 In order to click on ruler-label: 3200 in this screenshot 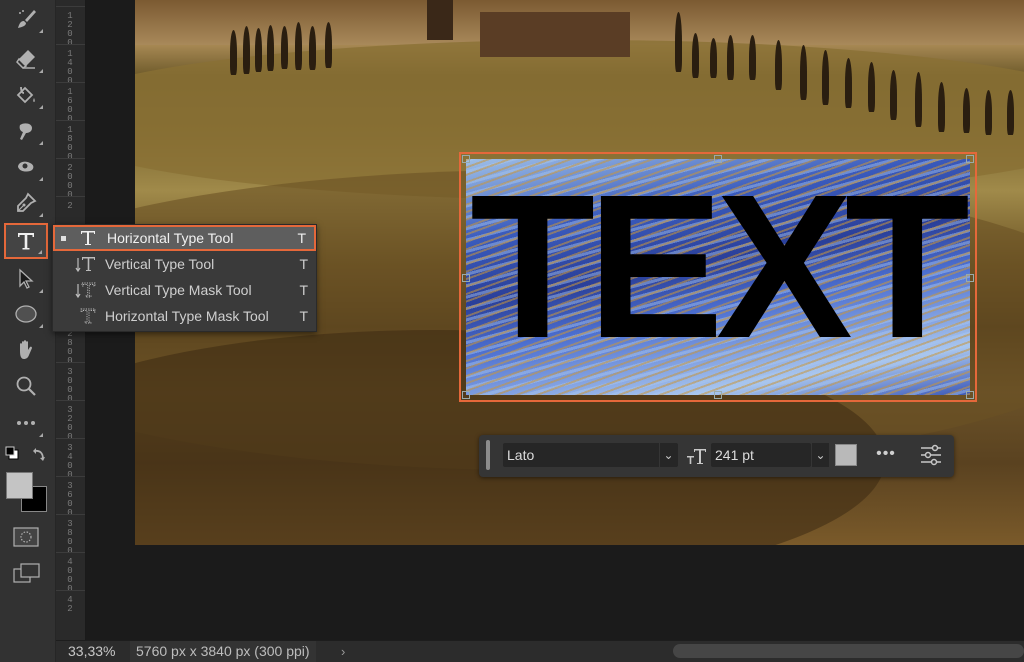, I will do `click(70, 423)`.